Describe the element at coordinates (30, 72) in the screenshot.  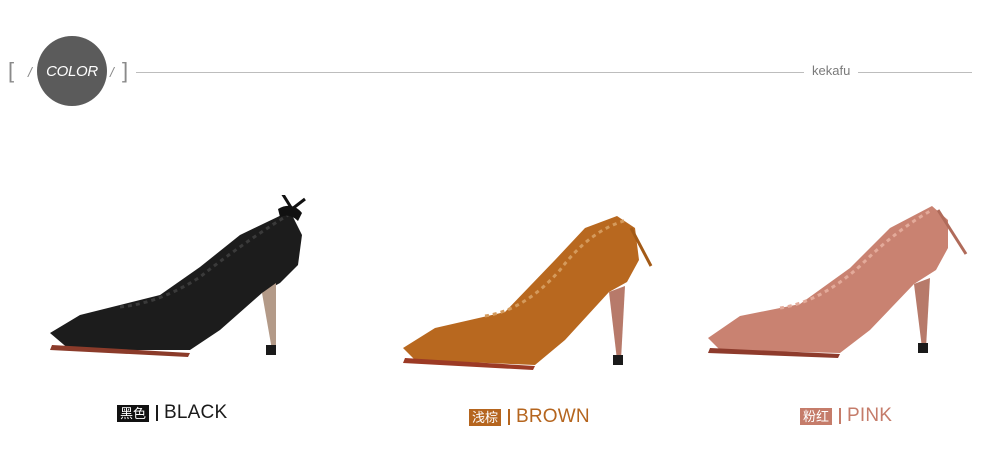
I see `left-slash: /` at that location.